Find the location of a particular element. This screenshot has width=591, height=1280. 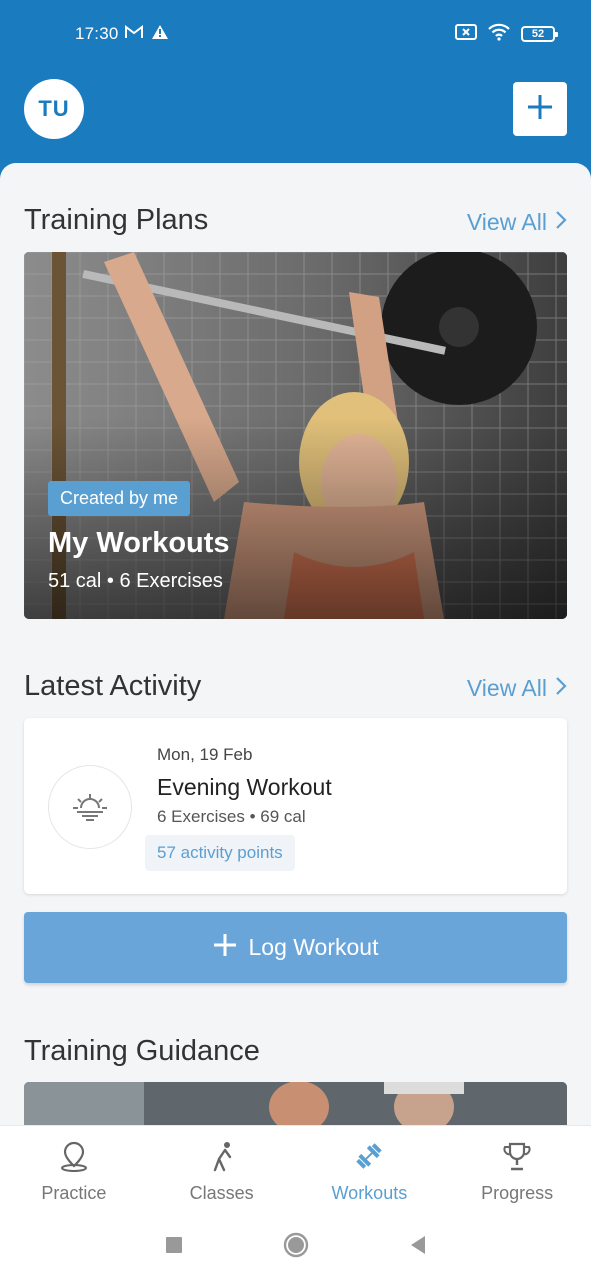

nav-progress: Progress is located at coordinates (517, 1170).